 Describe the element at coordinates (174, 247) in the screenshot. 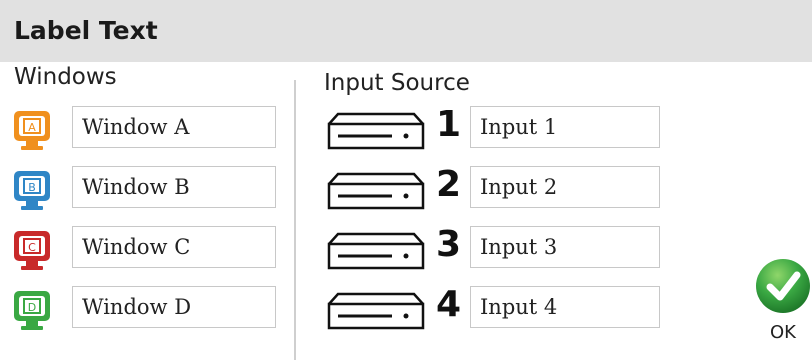

I see `window-name-field: Window C` at that location.